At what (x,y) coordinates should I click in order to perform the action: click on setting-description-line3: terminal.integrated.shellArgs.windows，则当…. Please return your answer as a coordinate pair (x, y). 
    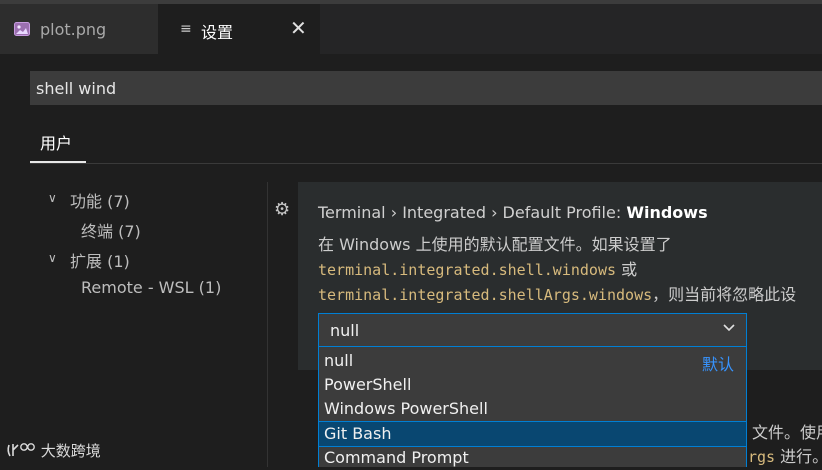
    Looking at the image, I should click on (557, 293).